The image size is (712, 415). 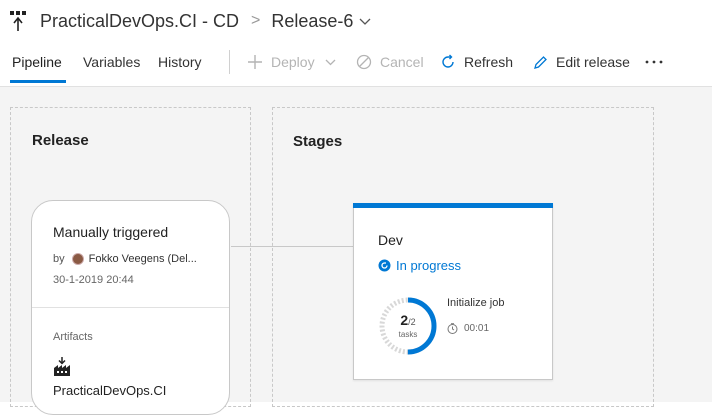 I want to click on tab-history: History, so click(x=180, y=62).